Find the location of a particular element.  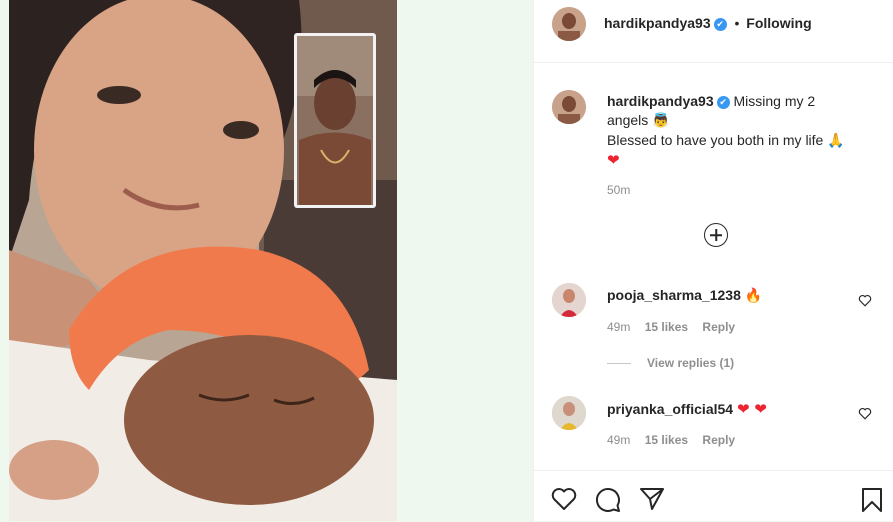

caption-username: hardikpandya93 is located at coordinates (660, 101).